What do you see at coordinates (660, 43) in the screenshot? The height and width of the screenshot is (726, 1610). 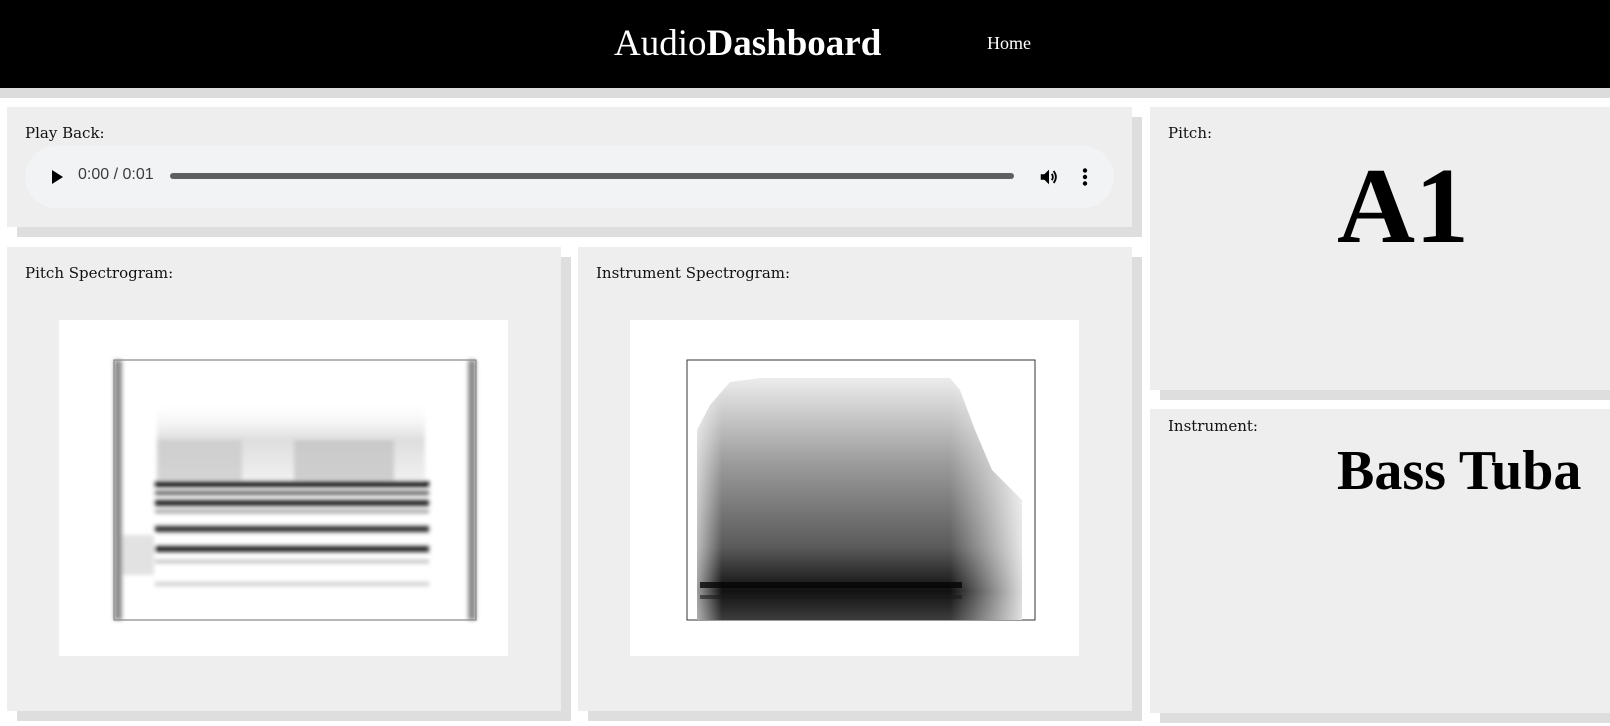 I see `brand-text-light: Audio` at bounding box center [660, 43].